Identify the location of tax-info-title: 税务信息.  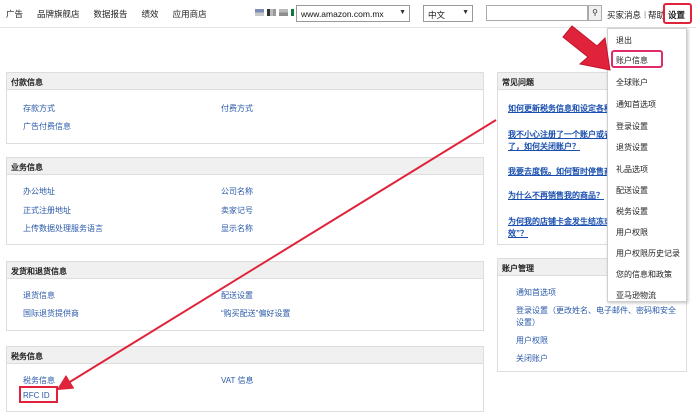
(245, 355).